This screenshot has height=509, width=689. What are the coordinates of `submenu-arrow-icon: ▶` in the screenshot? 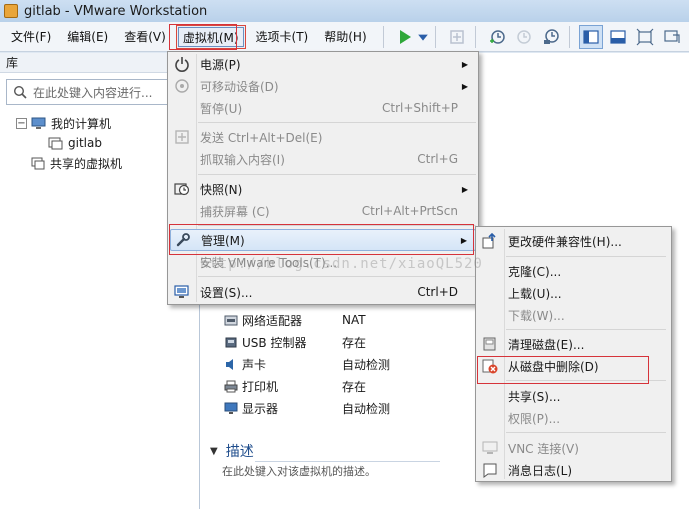 It's located at (464, 86).